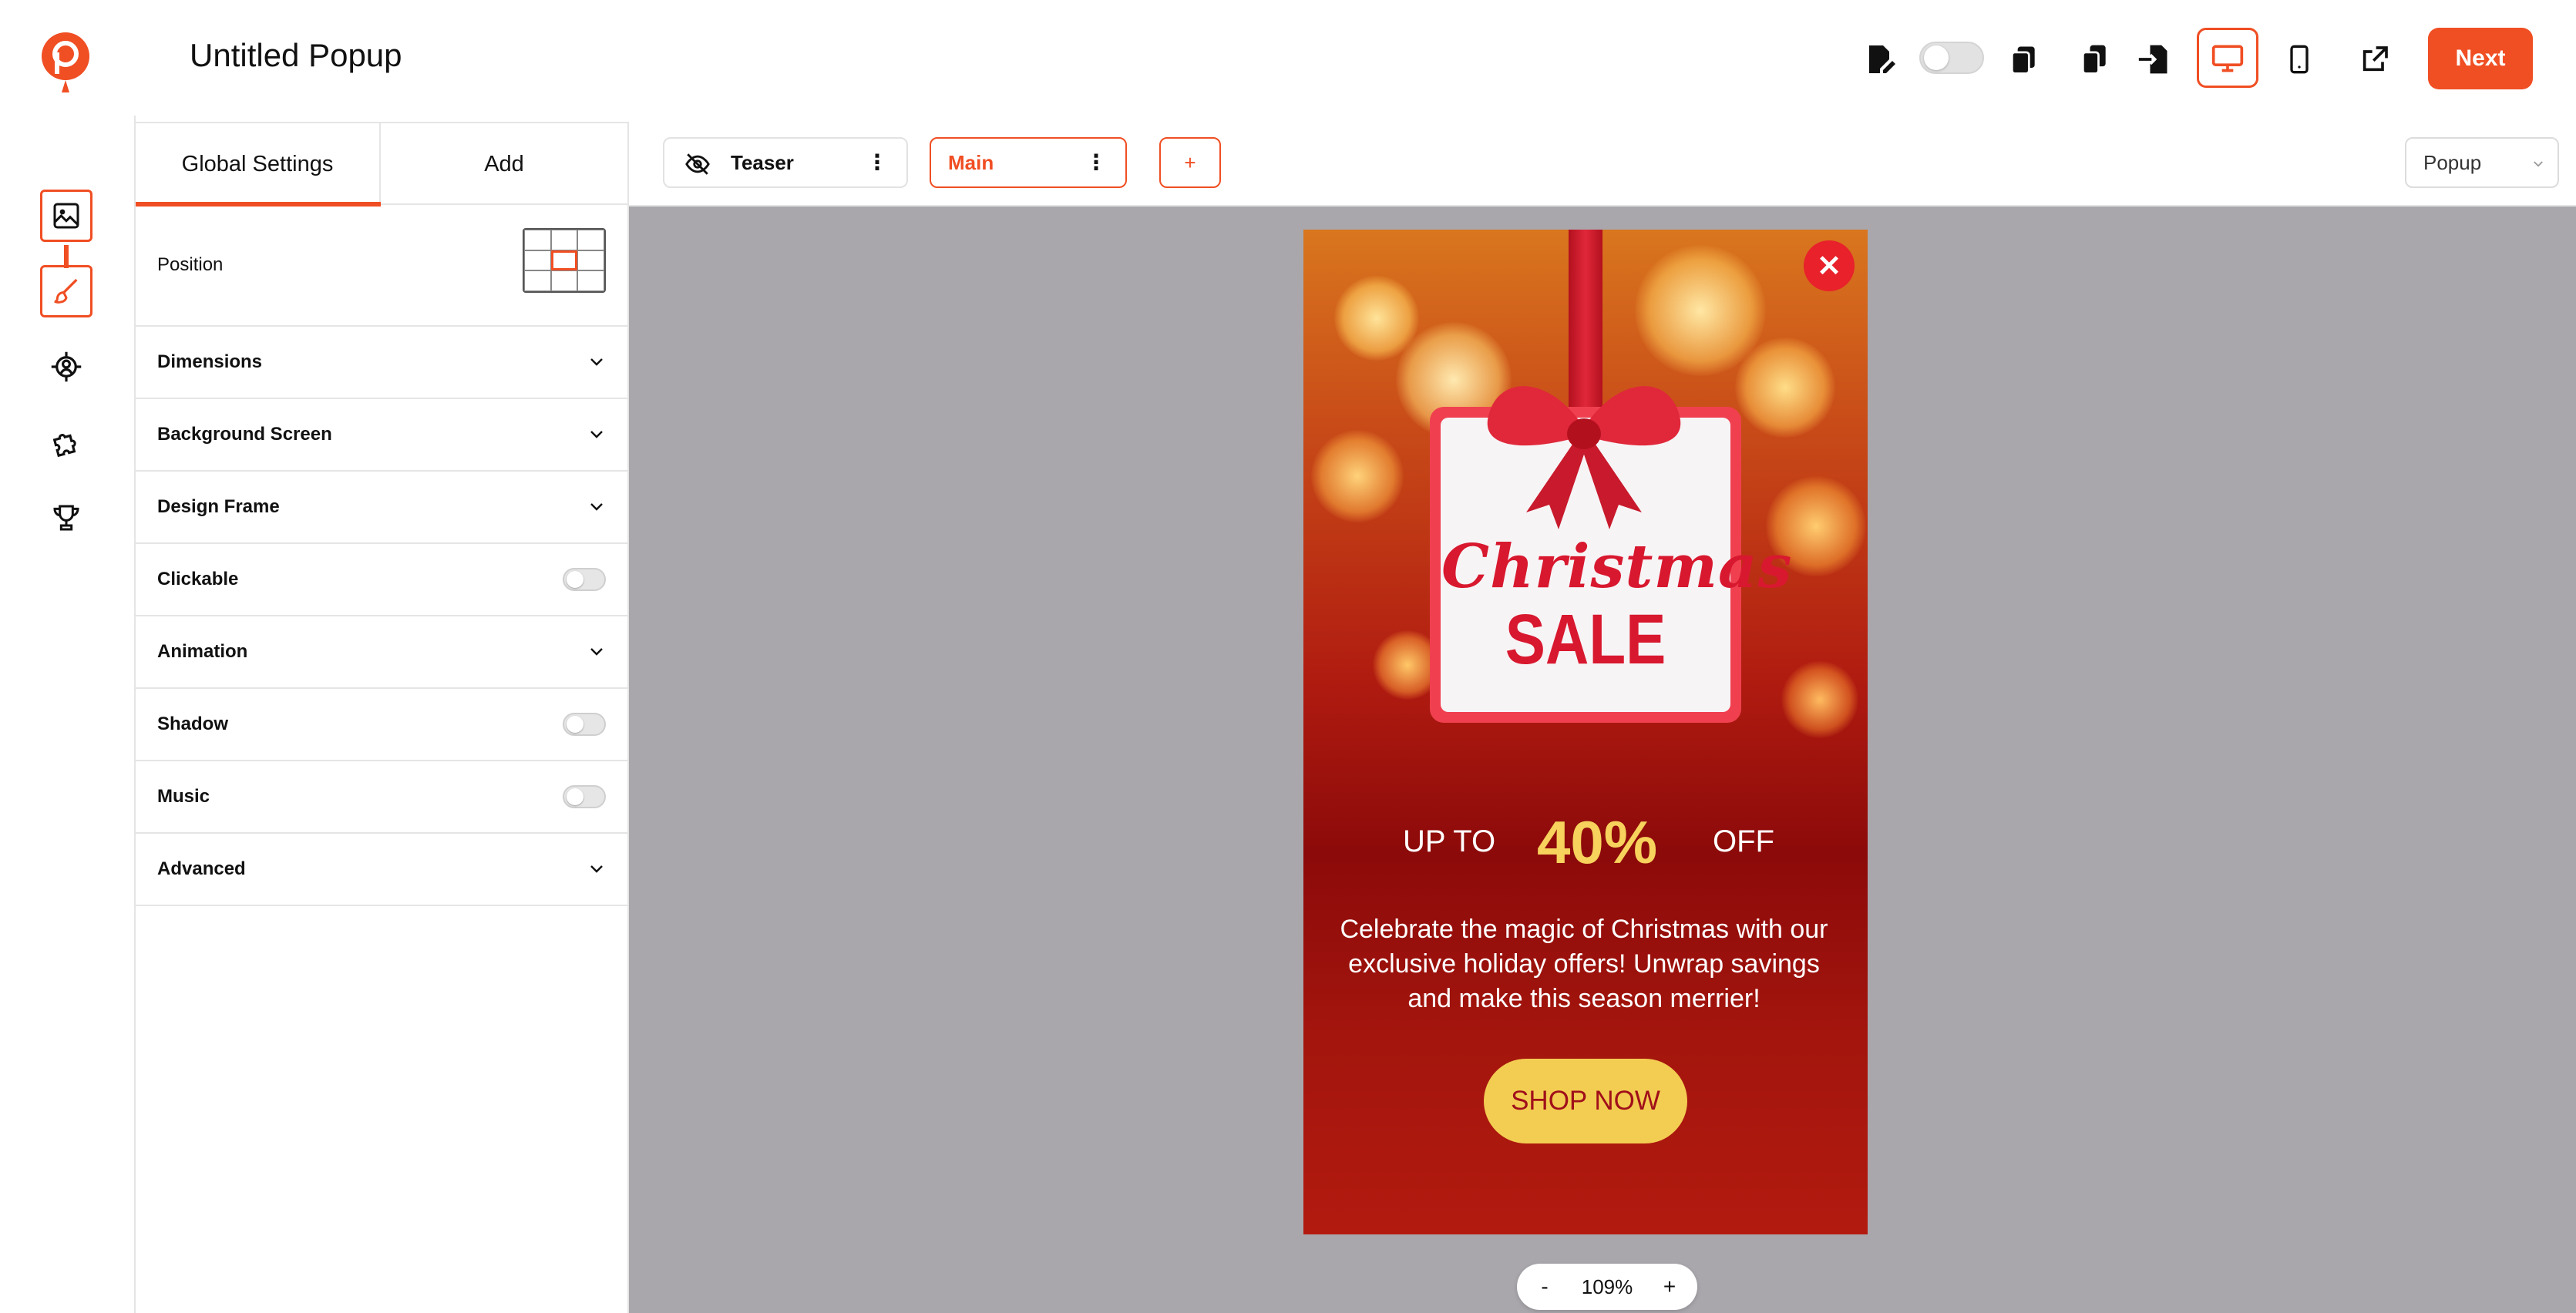  I want to click on rail-image-button, so click(66, 216).